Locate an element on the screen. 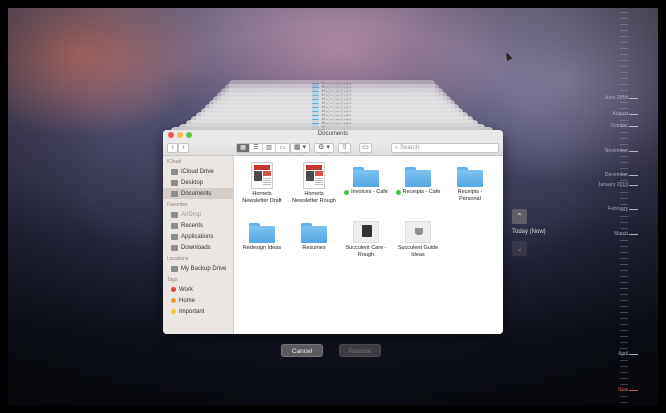  title-bar: Documents is located at coordinates (333, 135).